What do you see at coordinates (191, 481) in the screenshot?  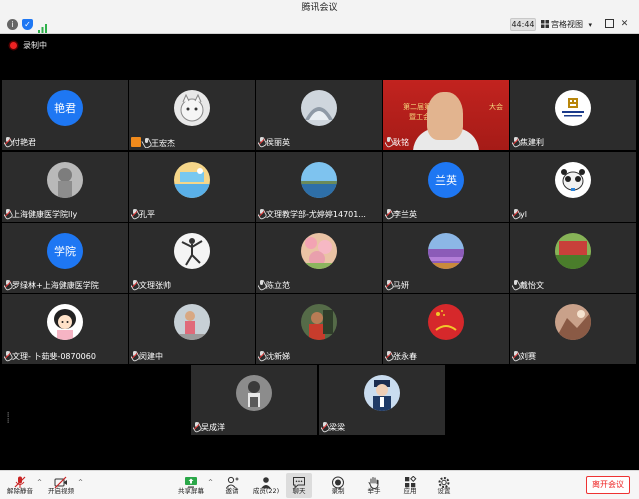 I see `share-screen-icon` at bounding box center [191, 481].